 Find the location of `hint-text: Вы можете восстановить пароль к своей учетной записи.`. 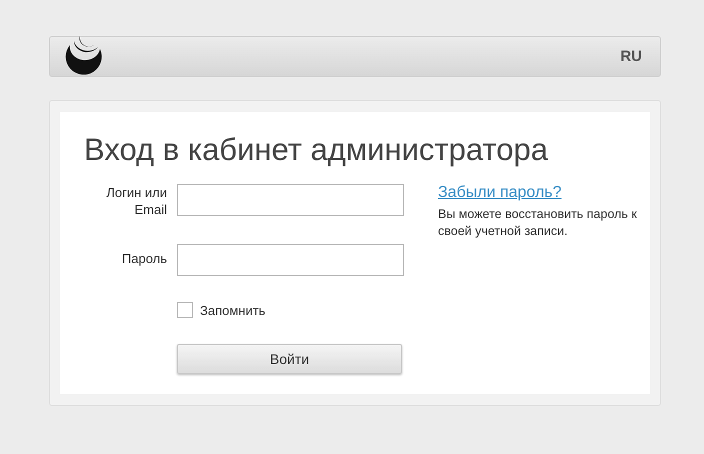

hint-text: Вы можете восстановить пароль к своей учетной записи. is located at coordinates (538, 223).